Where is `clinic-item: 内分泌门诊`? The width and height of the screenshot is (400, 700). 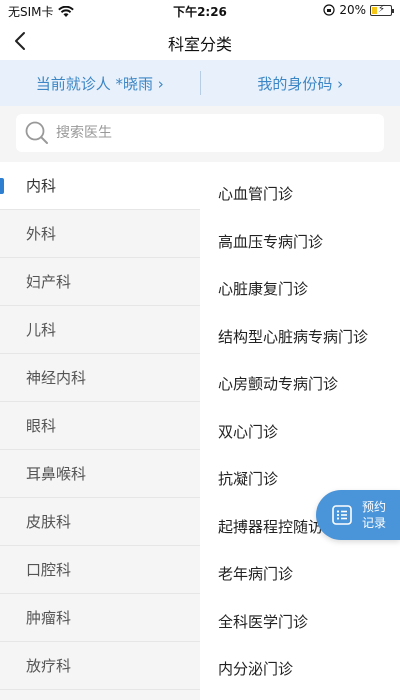 clinic-item: 内分泌门诊 is located at coordinates (300, 669).